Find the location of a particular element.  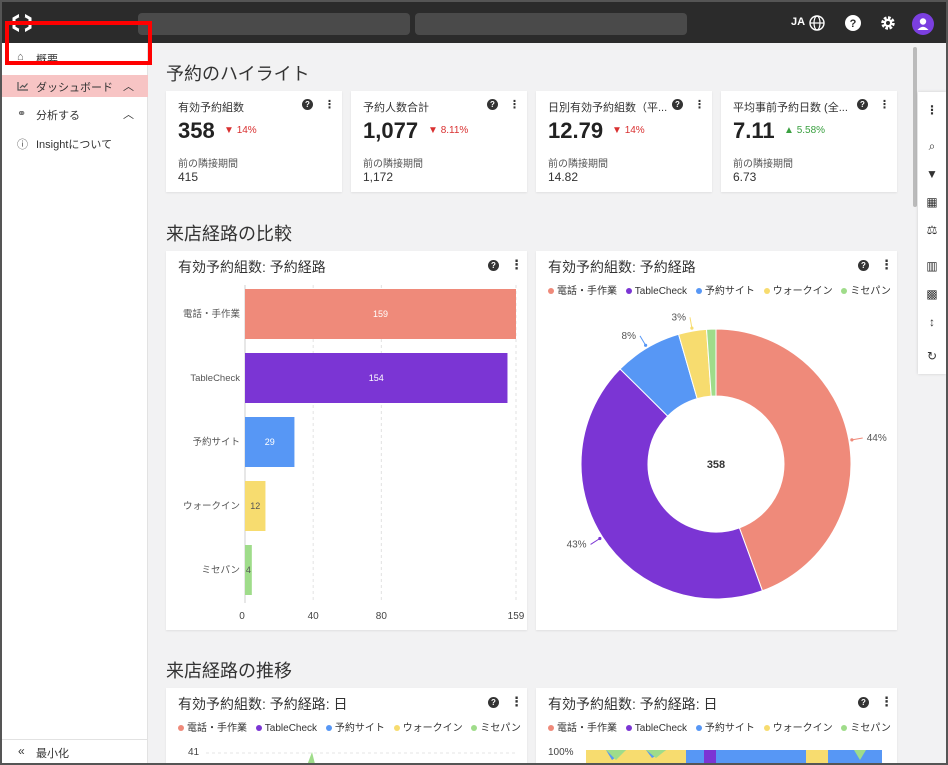

bar-value-label: 154 is located at coordinates (376, 378).